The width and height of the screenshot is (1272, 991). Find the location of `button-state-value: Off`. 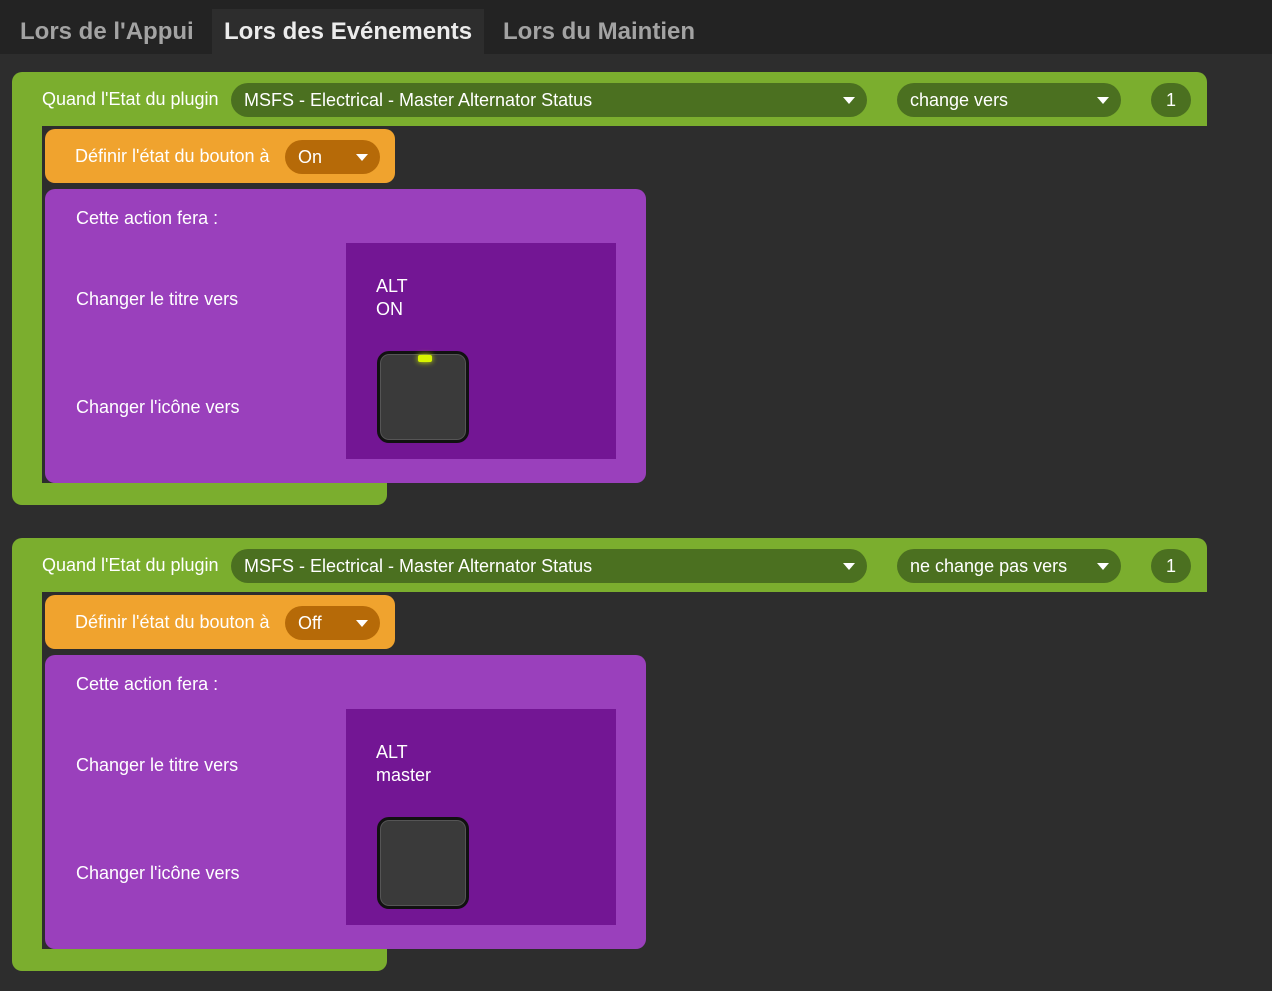

button-state-value: Off is located at coordinates (310, 623).